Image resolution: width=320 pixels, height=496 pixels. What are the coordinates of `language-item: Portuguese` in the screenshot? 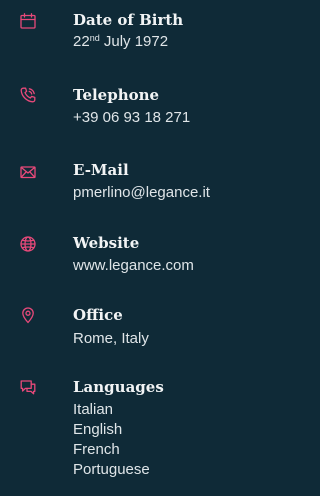 It's located at (111, 469).